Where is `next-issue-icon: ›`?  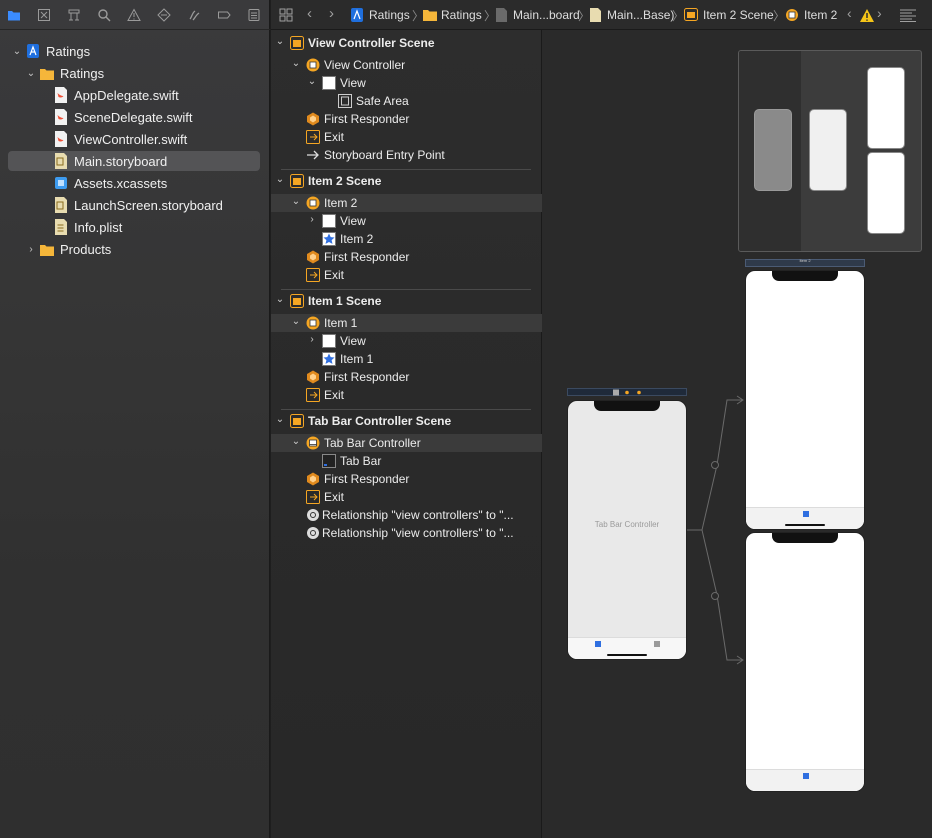
next-issue-icon: › is located at coordinates (879, 13).